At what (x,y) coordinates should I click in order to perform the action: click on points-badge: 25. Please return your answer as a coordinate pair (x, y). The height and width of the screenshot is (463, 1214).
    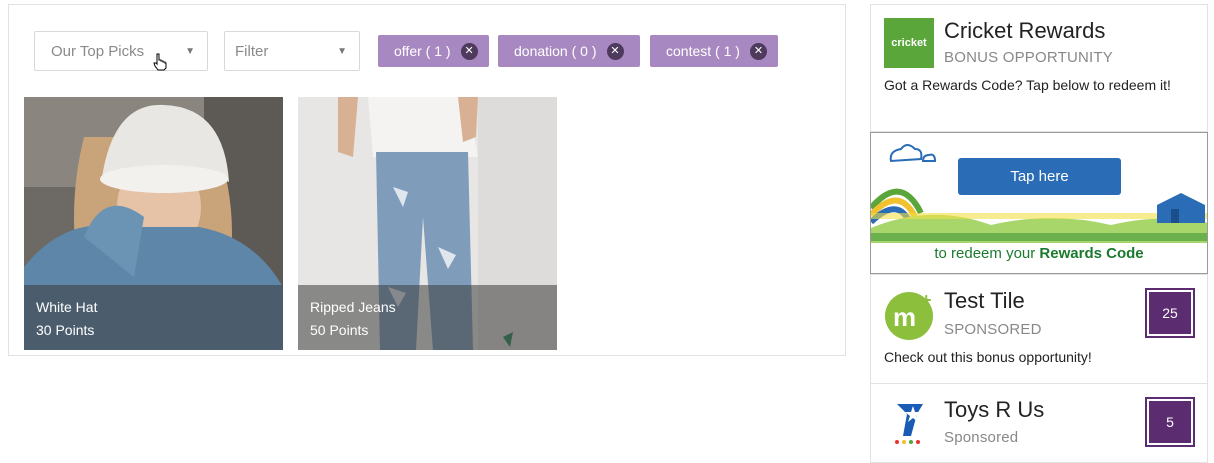
    Looking at the image, I should click on (1170, 313).